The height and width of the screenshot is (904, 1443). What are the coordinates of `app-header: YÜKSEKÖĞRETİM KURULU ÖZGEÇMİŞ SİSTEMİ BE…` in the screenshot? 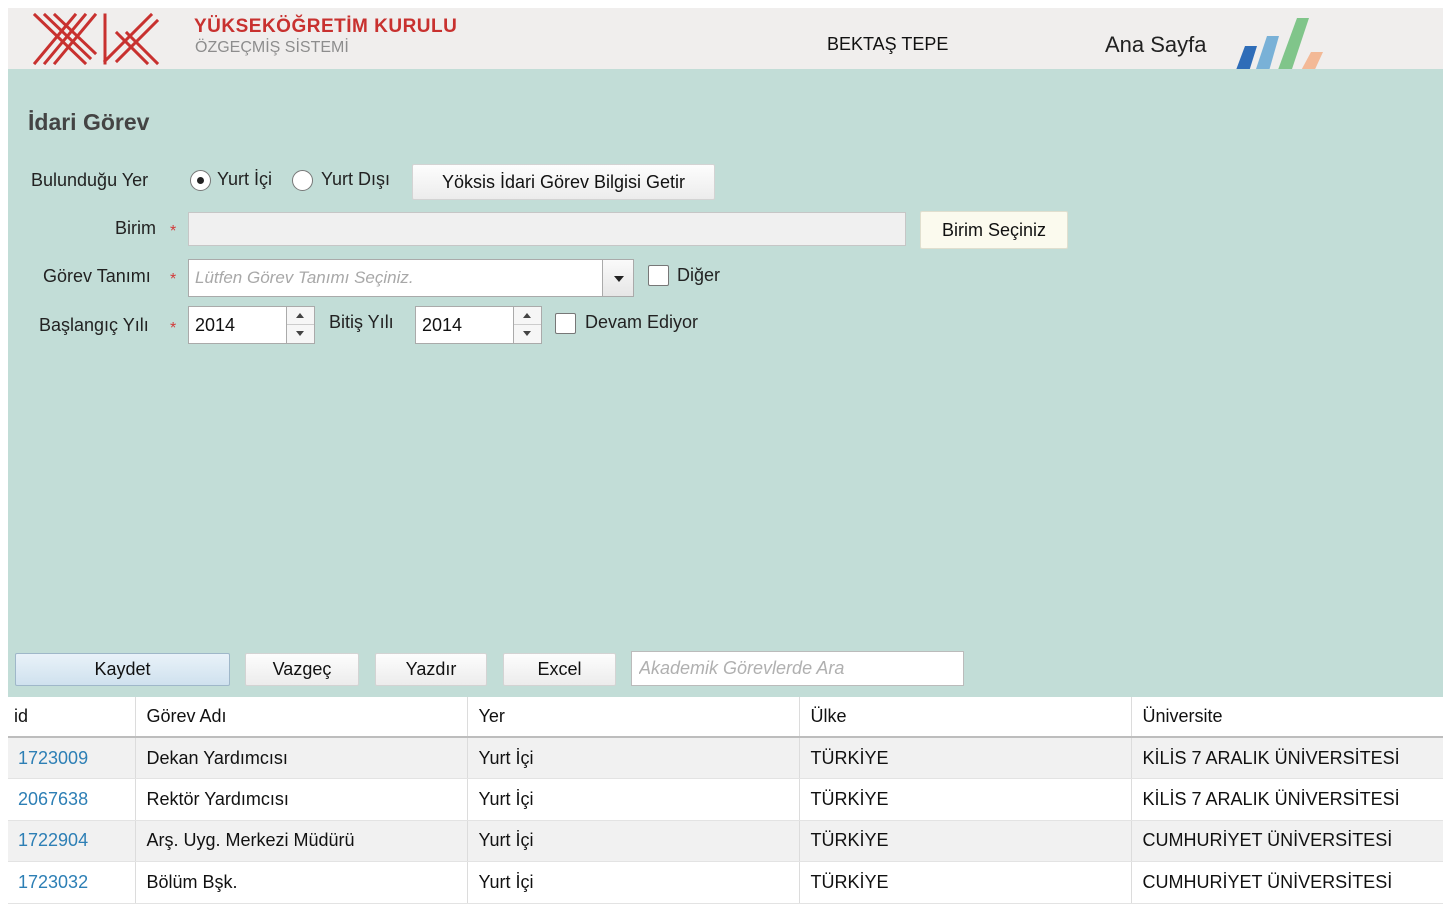 It's located at (725, 43).